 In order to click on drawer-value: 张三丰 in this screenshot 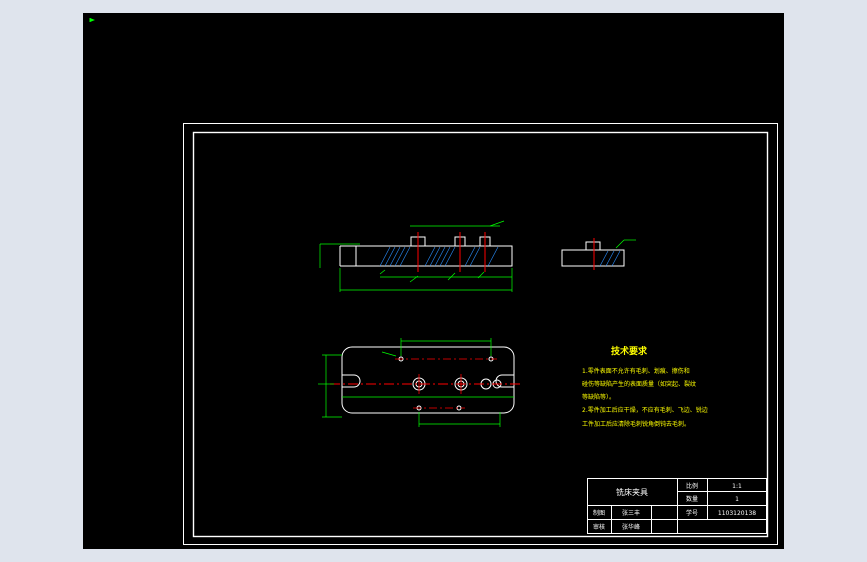, I will do `click(631, 513)`.